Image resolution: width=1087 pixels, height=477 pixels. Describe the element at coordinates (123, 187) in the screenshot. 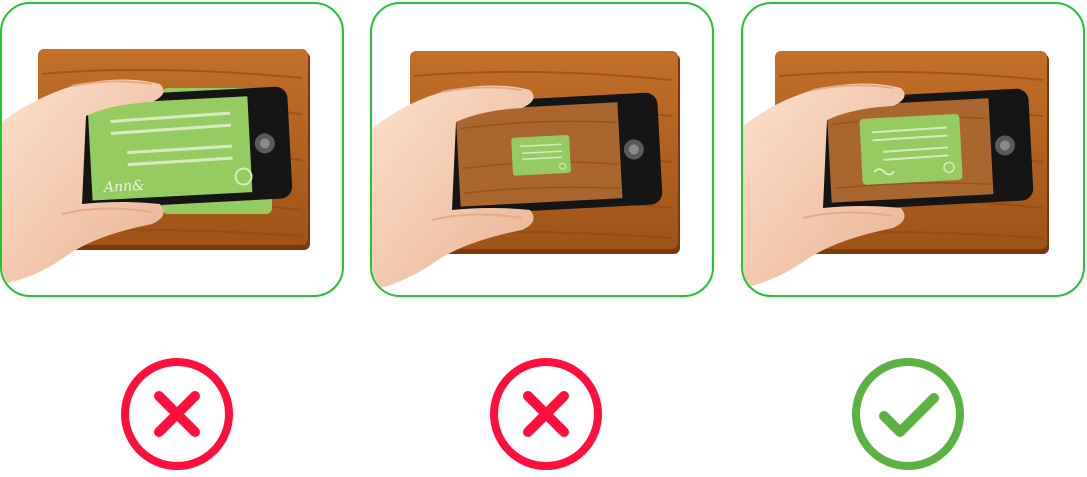

I see `card-signature: Ann&` at that location.